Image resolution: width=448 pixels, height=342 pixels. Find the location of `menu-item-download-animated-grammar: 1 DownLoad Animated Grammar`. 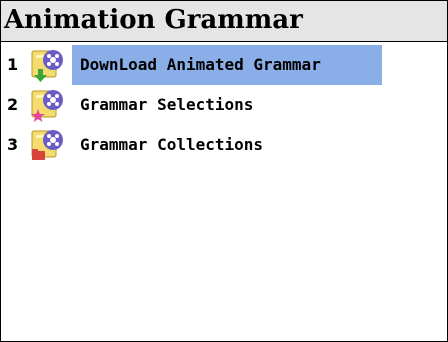

menu-item-download-animated-grammar: 1 DownLoad Animated Grammar is located at coordinates (224, 65).